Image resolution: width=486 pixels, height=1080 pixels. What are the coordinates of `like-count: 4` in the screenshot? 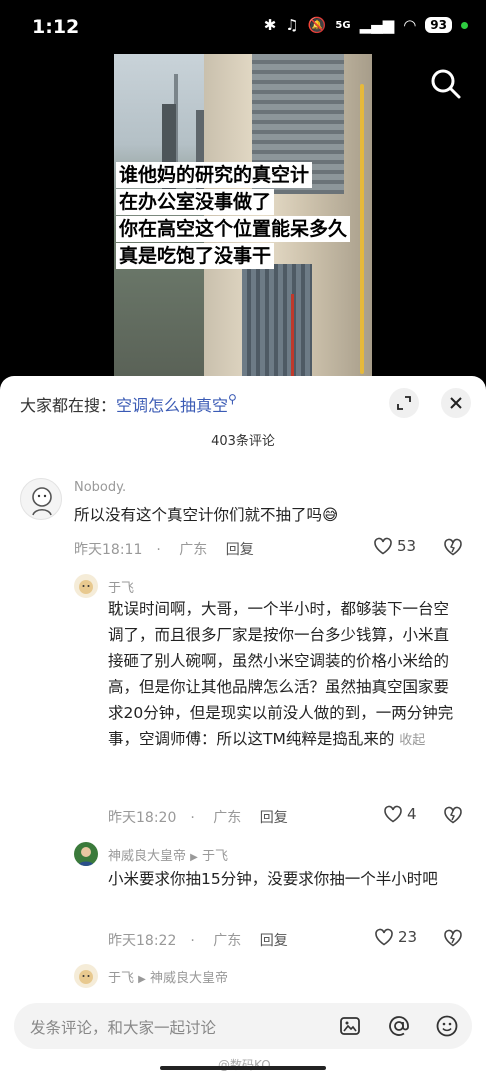 It's located at (412, 814).